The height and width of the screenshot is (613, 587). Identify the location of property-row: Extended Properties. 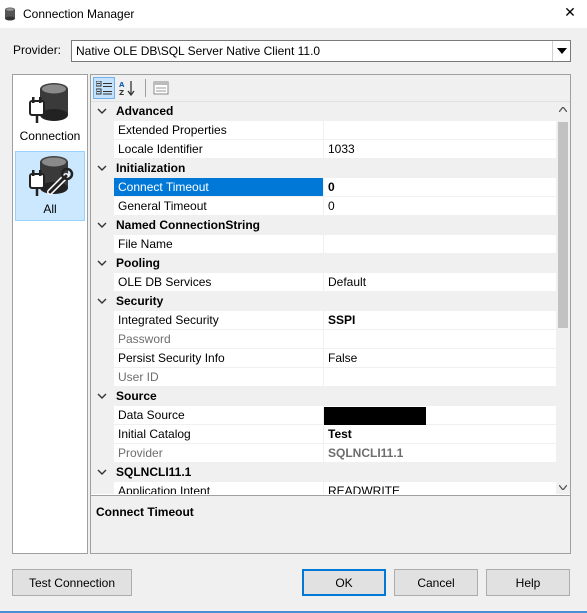
(323, 130).